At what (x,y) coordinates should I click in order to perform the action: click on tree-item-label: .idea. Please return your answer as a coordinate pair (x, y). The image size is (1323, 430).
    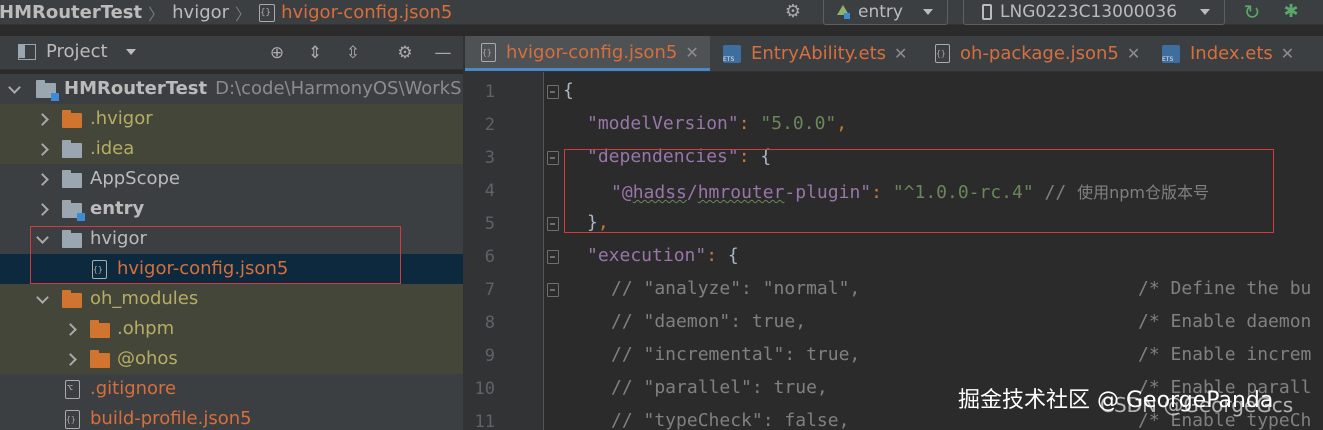
    Looking at the image, I should click on (112, 148).